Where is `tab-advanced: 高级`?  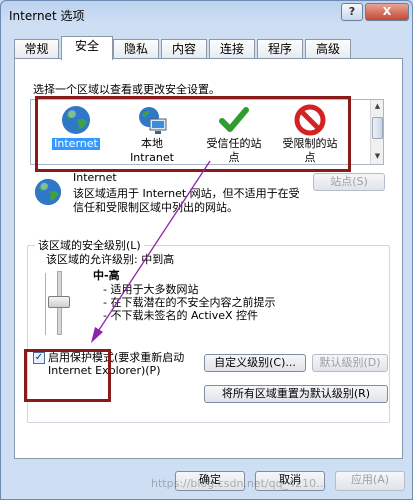 tab-advanced: 高级 is located at coordinates (328, 49).